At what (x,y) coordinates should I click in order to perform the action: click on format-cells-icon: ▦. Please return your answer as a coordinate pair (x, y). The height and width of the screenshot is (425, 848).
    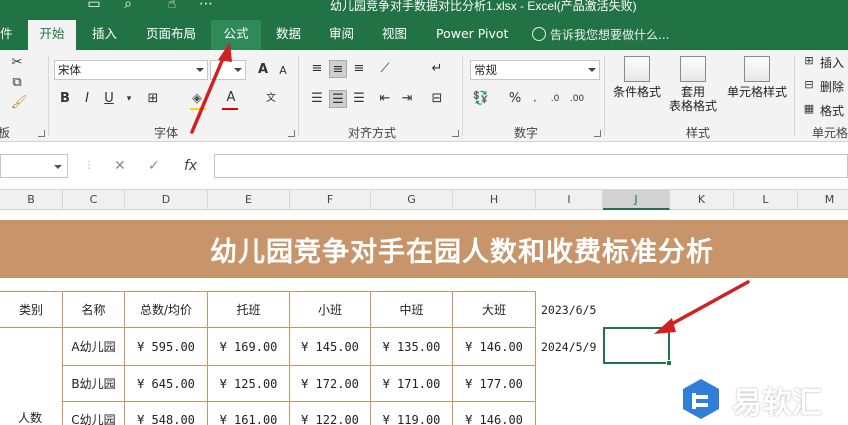
    Looking at the image, I should click on (809, 109).